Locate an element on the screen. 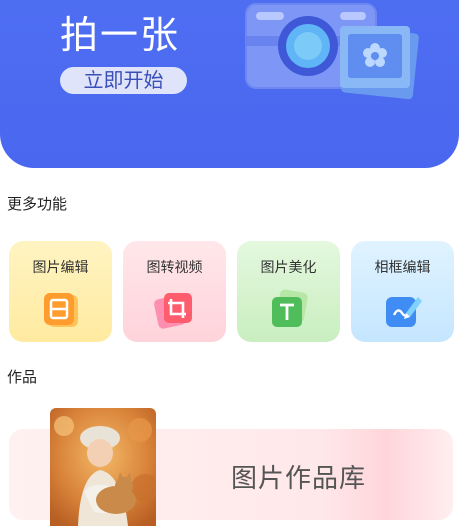  feature-image-beautify: 图片美化 is located at coordinates (288, 291).